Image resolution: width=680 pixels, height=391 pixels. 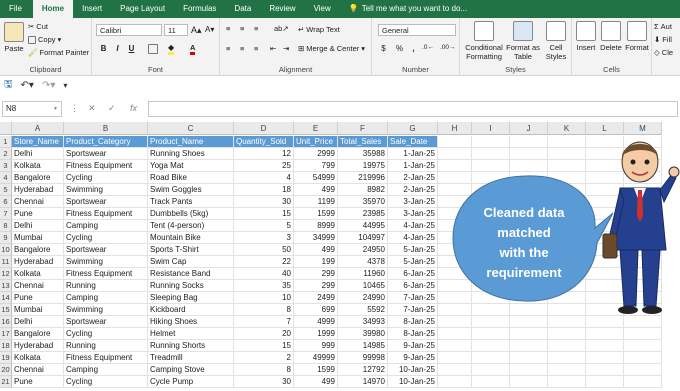 I want to click on table-cell: 219996, so click(x=363, y=178).